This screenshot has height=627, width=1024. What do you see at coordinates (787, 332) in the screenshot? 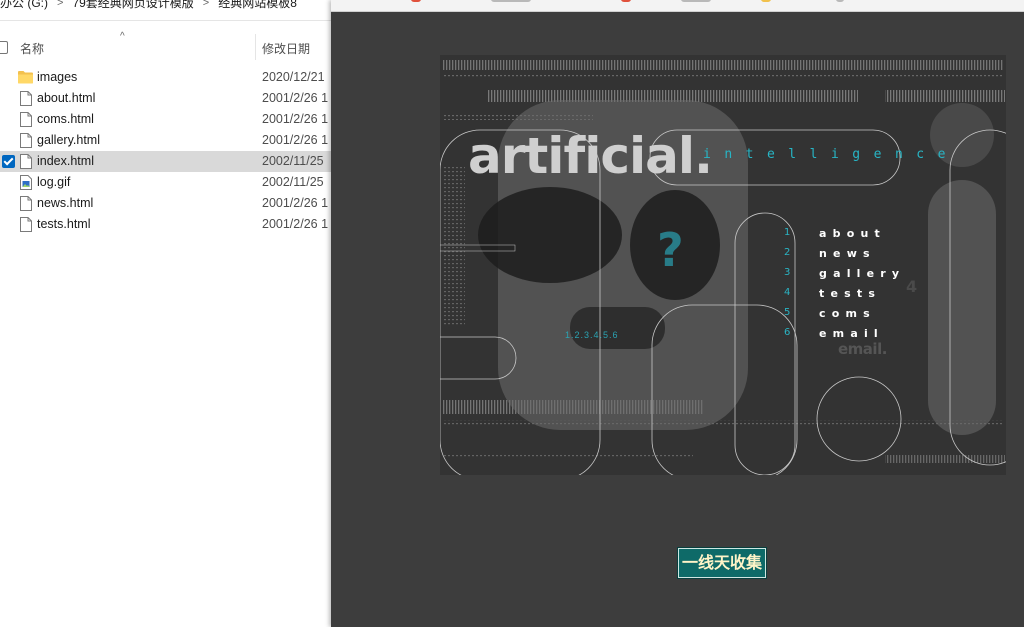
I see `nav-number: 6` at bounding box center [787, 332].